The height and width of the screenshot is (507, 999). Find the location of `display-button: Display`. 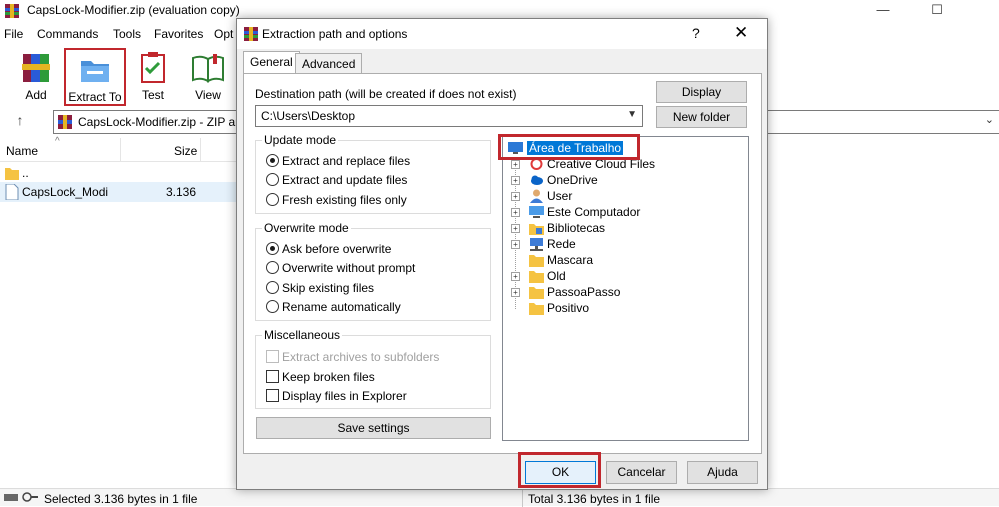

display-button: Display is located at coordinates (701, 92).